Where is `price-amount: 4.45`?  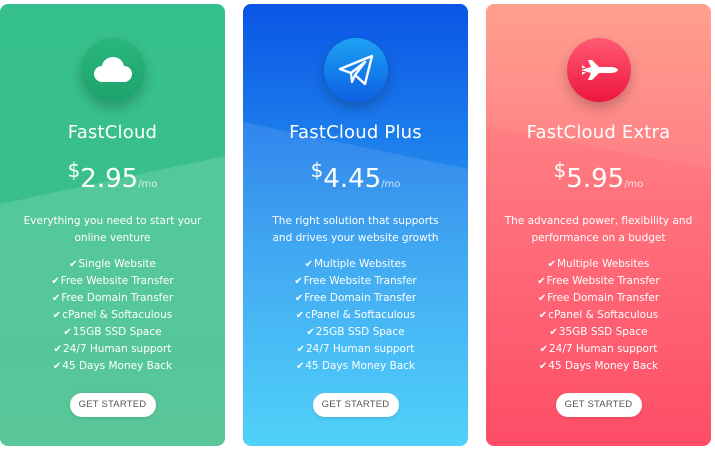 price-amount: 4.45 is located at coordinates (352, 179).